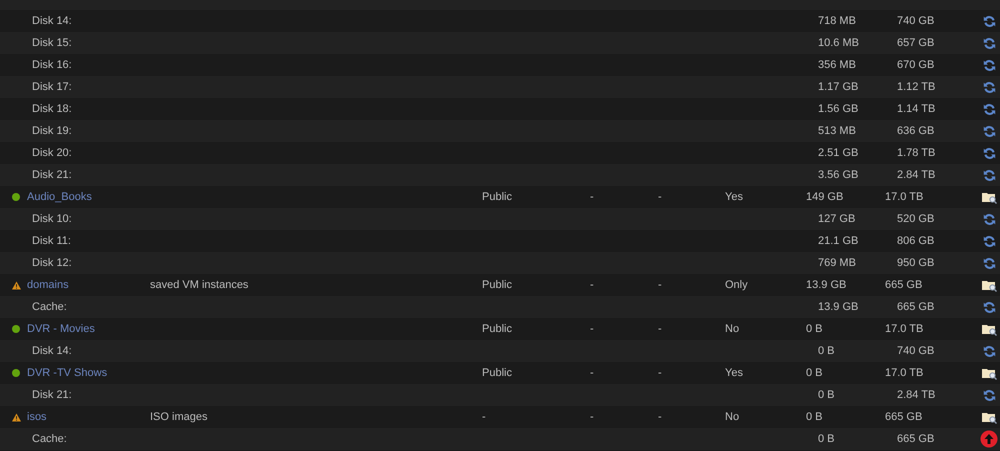 The height and width of the screenshot is (451, 1000). What do you see at coordinates (916, 65) in the screenshot?
I see `table-cell-text: 670 GB` at bounding box center [916, 65].